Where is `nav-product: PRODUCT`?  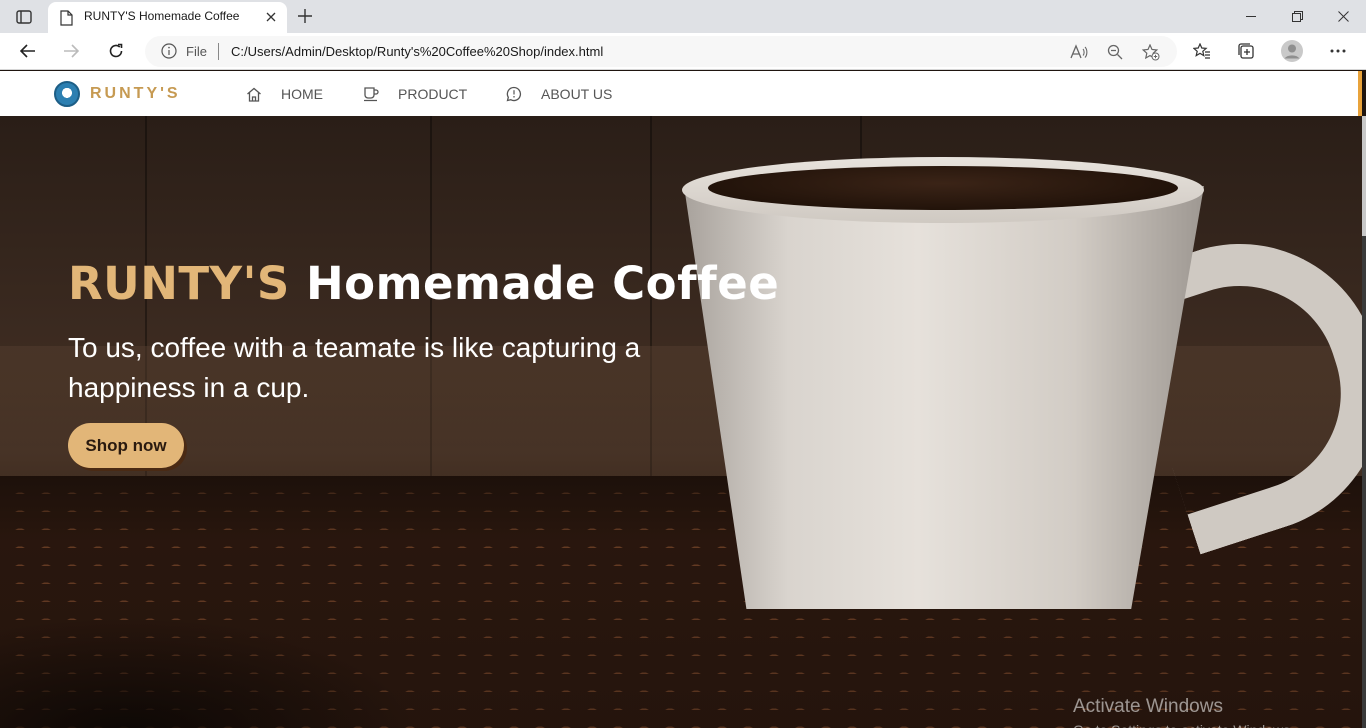 nav-product: PRODUCT is located at coordinates (414, 94).